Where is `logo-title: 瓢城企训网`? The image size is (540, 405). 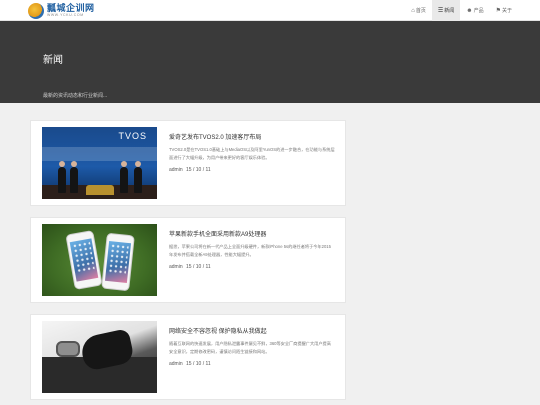 logo-title: 瓢城企训网 is located at coordinates (71, 7).